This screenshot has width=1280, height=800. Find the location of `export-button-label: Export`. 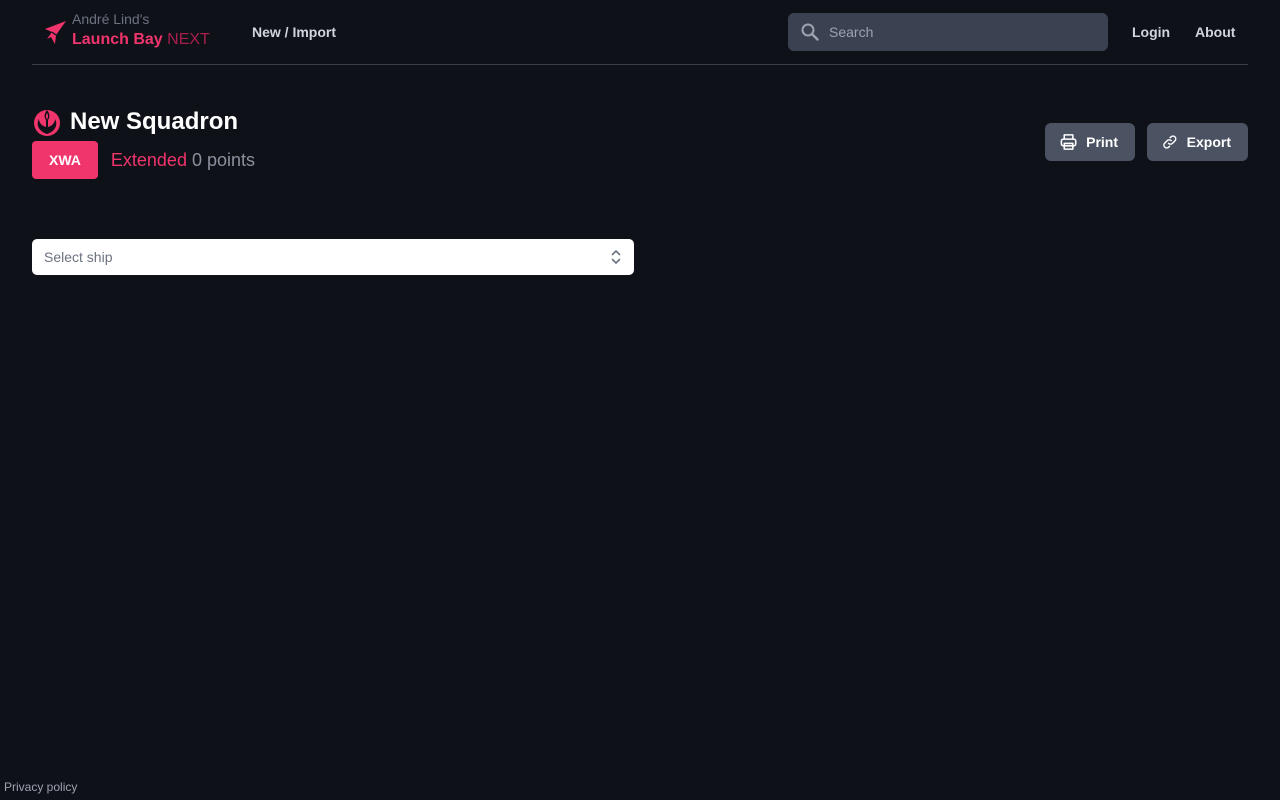

export-button-label: Export is located at coordinates (1208, 142).